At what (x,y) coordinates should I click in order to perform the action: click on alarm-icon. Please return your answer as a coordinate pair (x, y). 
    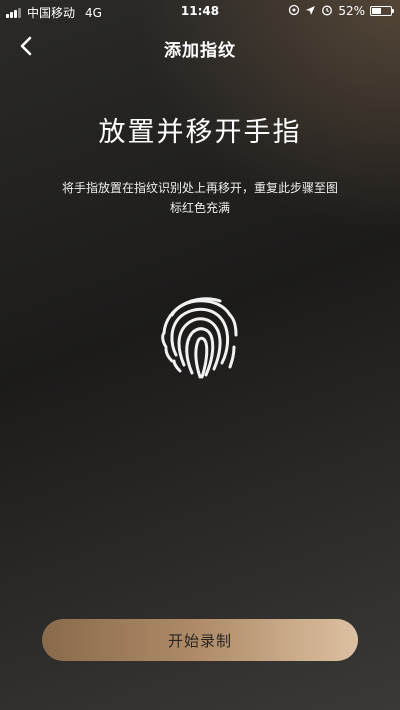
    Looking at the image, I should click on (327, 11).